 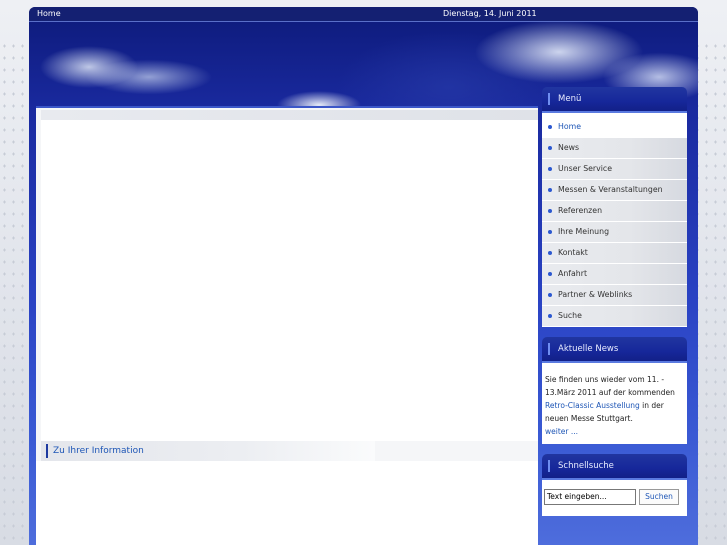 What do you see at coordinates (614, 127) in the screenshot?
I see `menu-item-home: Home` at bounding box center [614, 127].